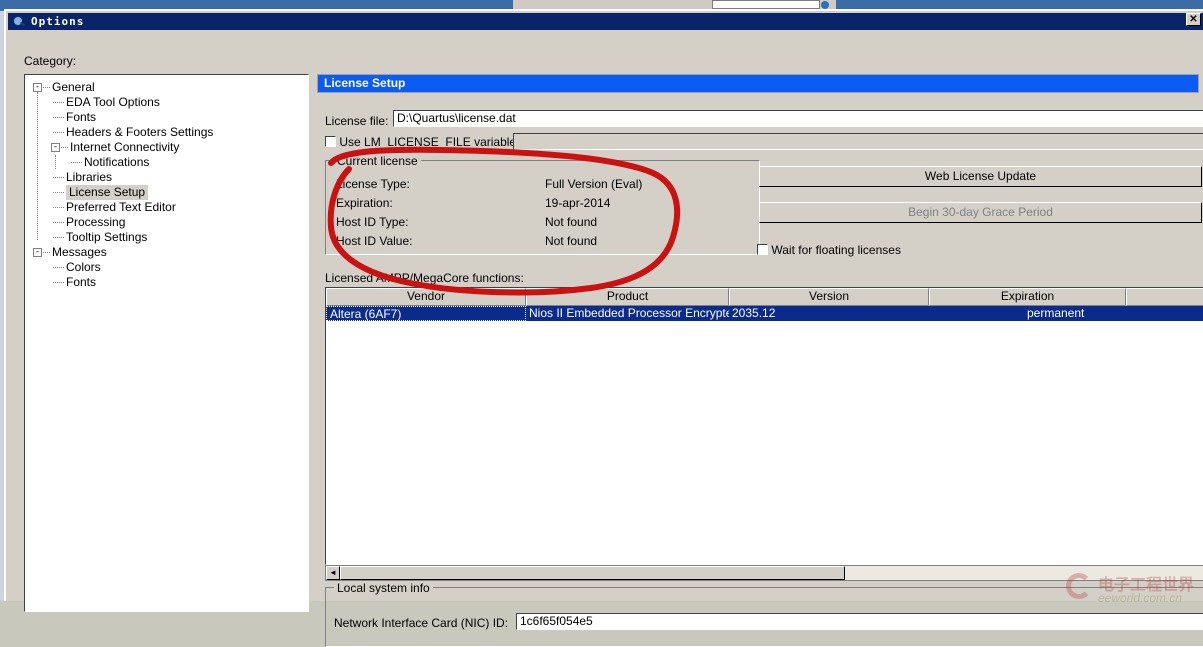 The image size is (1203, 647). I want to click on tree-item-label: Libraries, so click(89, 177).